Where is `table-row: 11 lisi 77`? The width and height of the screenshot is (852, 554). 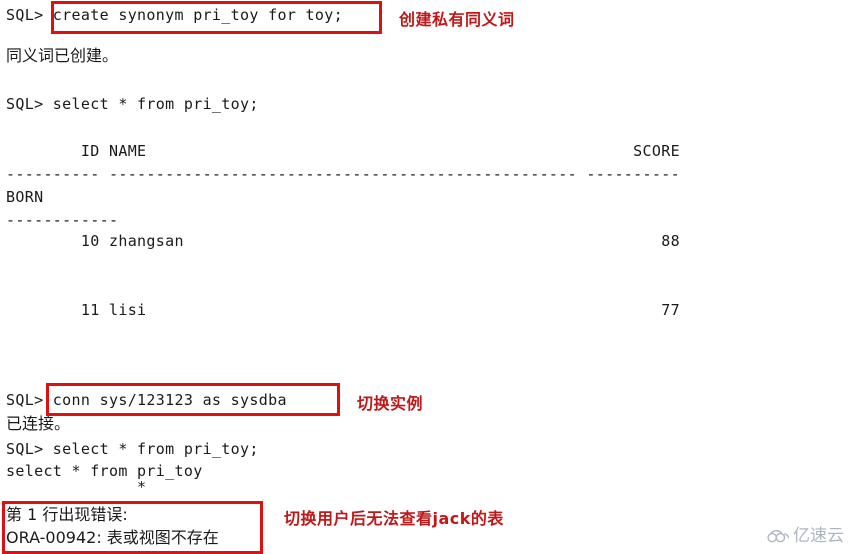
table-row: 11 lisi 77 is located at coordinates (343, 310).